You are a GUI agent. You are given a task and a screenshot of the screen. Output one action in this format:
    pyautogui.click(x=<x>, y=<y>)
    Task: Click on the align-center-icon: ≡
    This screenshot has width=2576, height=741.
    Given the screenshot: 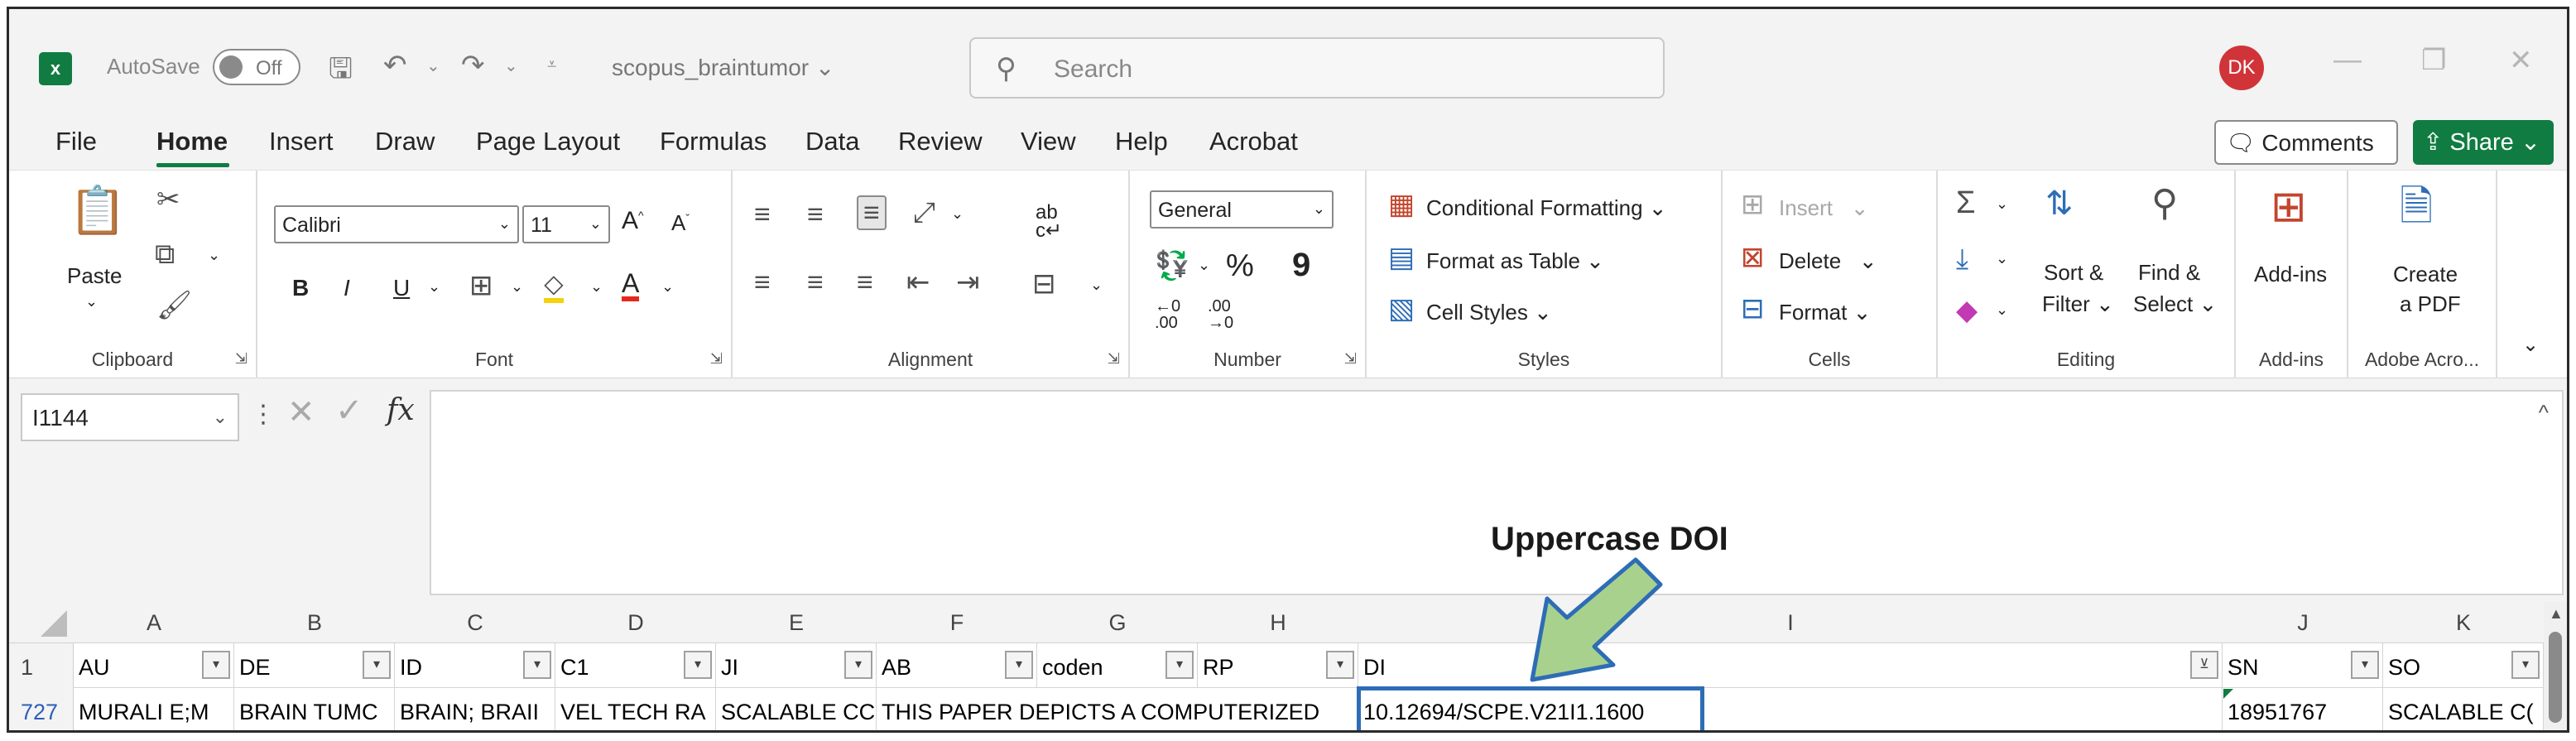 What is the action you would take?
    pyautogui.click(x=815, y=282)
    